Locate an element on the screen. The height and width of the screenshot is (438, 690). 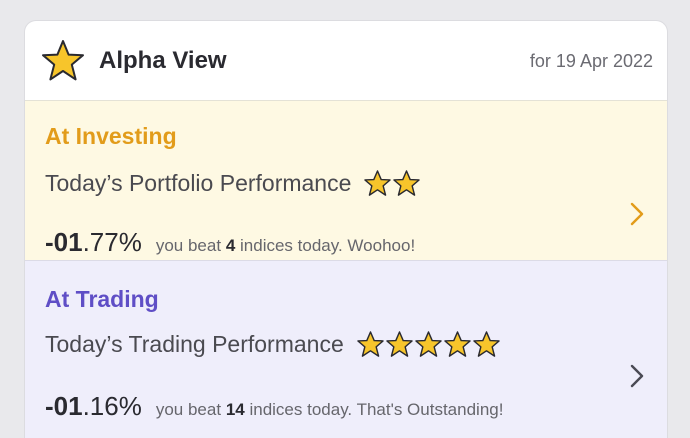
trading-title: At Trading is located at coordinates (102, 299).